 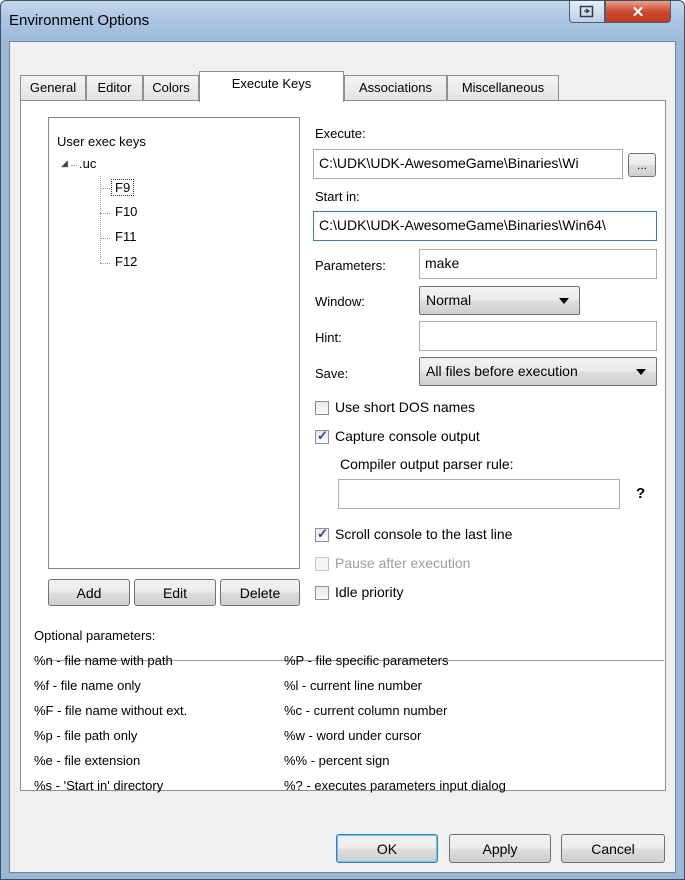 What do you see at coordinates (175, 592) in the screenshot?
I see `edit-button: Edit` at bounding box center [175, 592].